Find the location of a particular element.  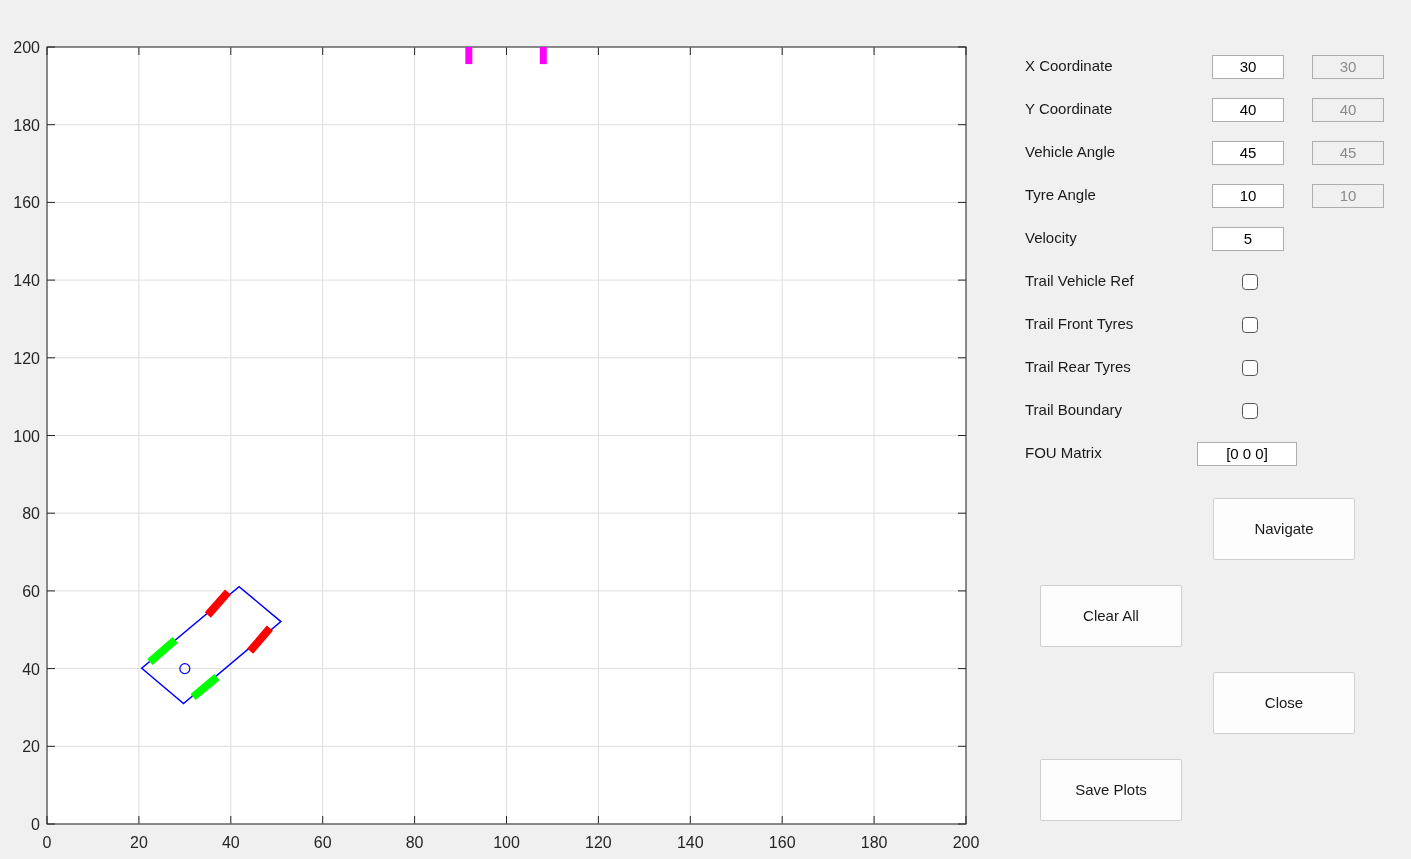

y-tick-label: 160 is located at coordinates (26, 203).